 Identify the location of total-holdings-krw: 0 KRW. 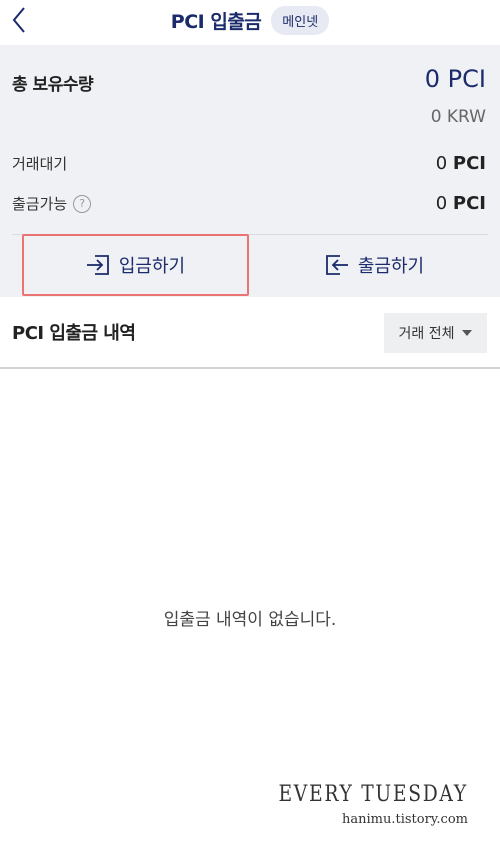
(458, 117).